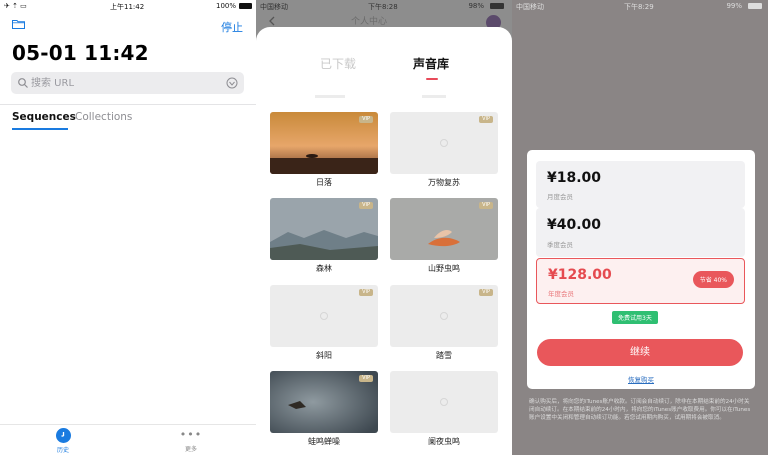 This screenshot has height=455, width=768. What do you see at coordinates (476, 6) in the screenshot?
I see `status-battery: 98%` at bounding box center [476, 6].